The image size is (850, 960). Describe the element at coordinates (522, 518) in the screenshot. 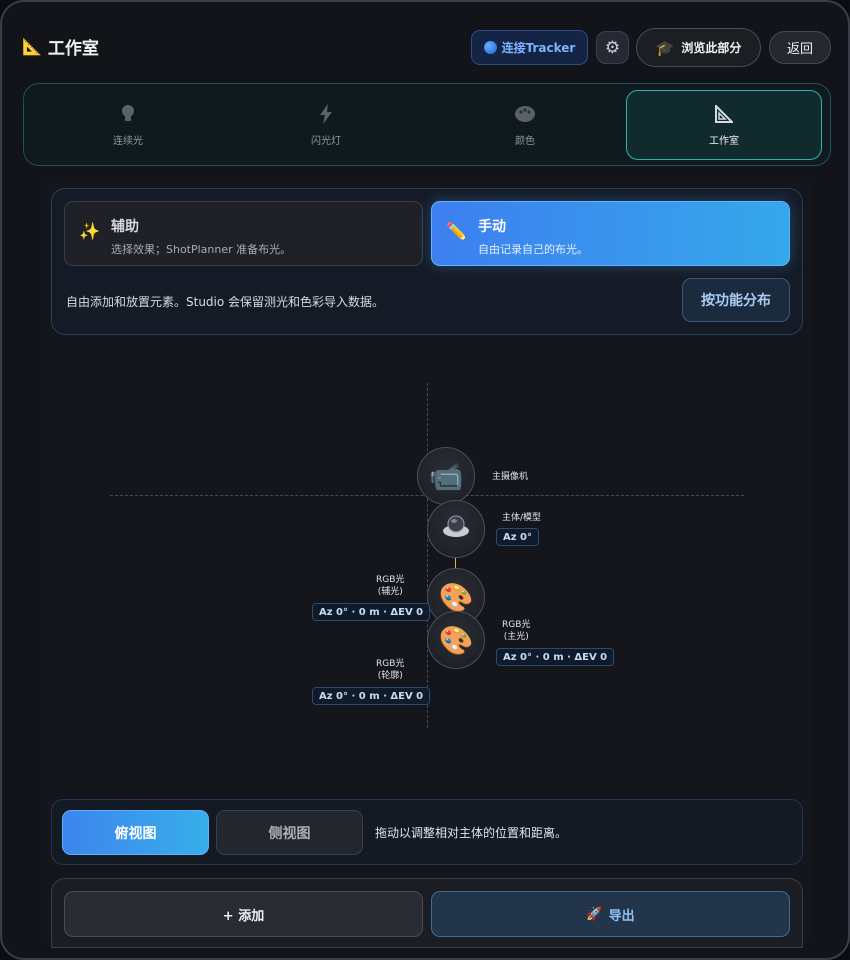

I see `subject-label: 主体/模型` at that location.